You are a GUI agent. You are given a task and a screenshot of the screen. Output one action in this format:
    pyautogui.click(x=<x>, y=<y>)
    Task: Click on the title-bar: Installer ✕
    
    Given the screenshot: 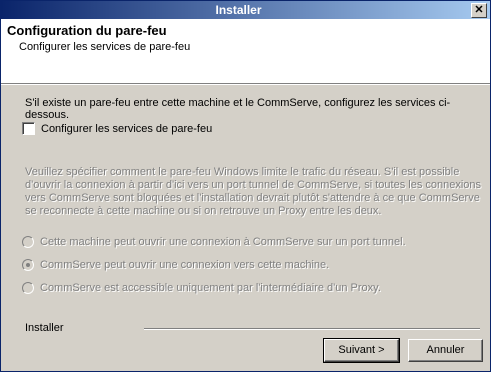 What is the action you would take?
    pyautogui.click(x=245, y=10)
    